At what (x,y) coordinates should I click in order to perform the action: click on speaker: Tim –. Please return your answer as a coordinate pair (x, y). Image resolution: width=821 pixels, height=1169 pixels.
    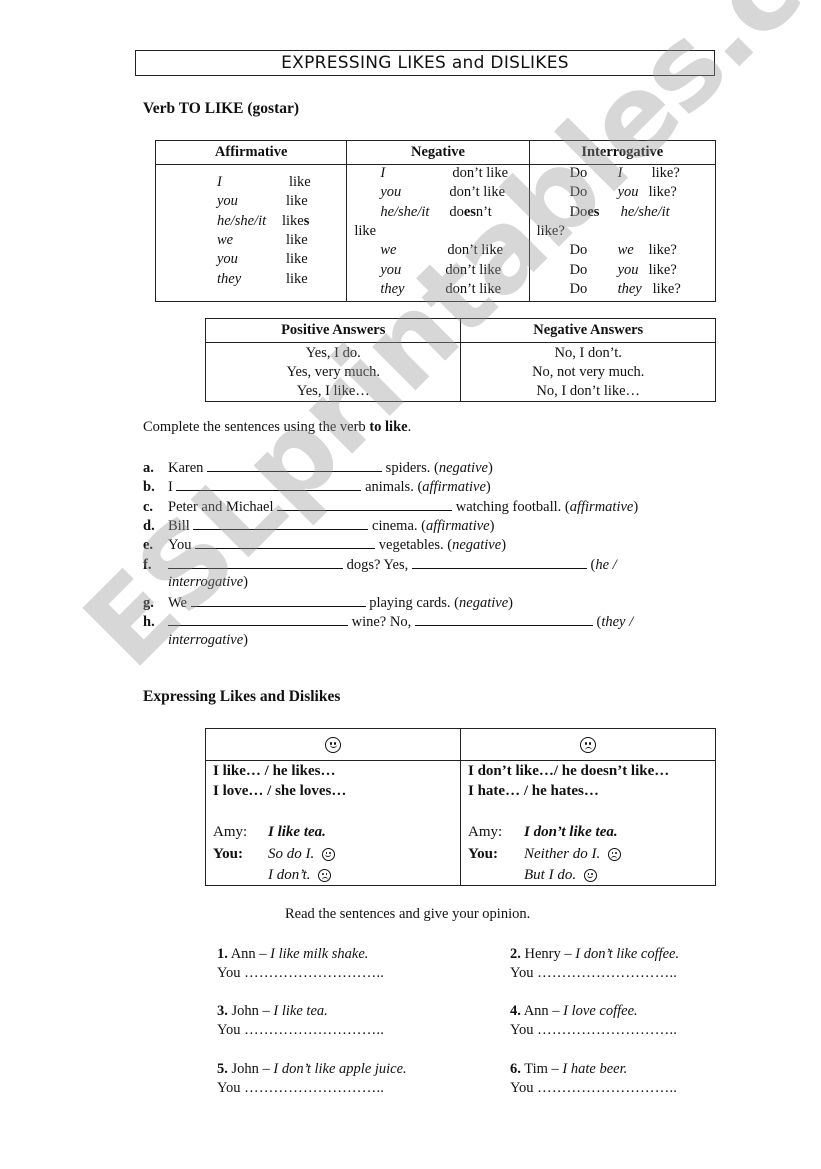
    Looking at the image, I should click on (541, 1069).